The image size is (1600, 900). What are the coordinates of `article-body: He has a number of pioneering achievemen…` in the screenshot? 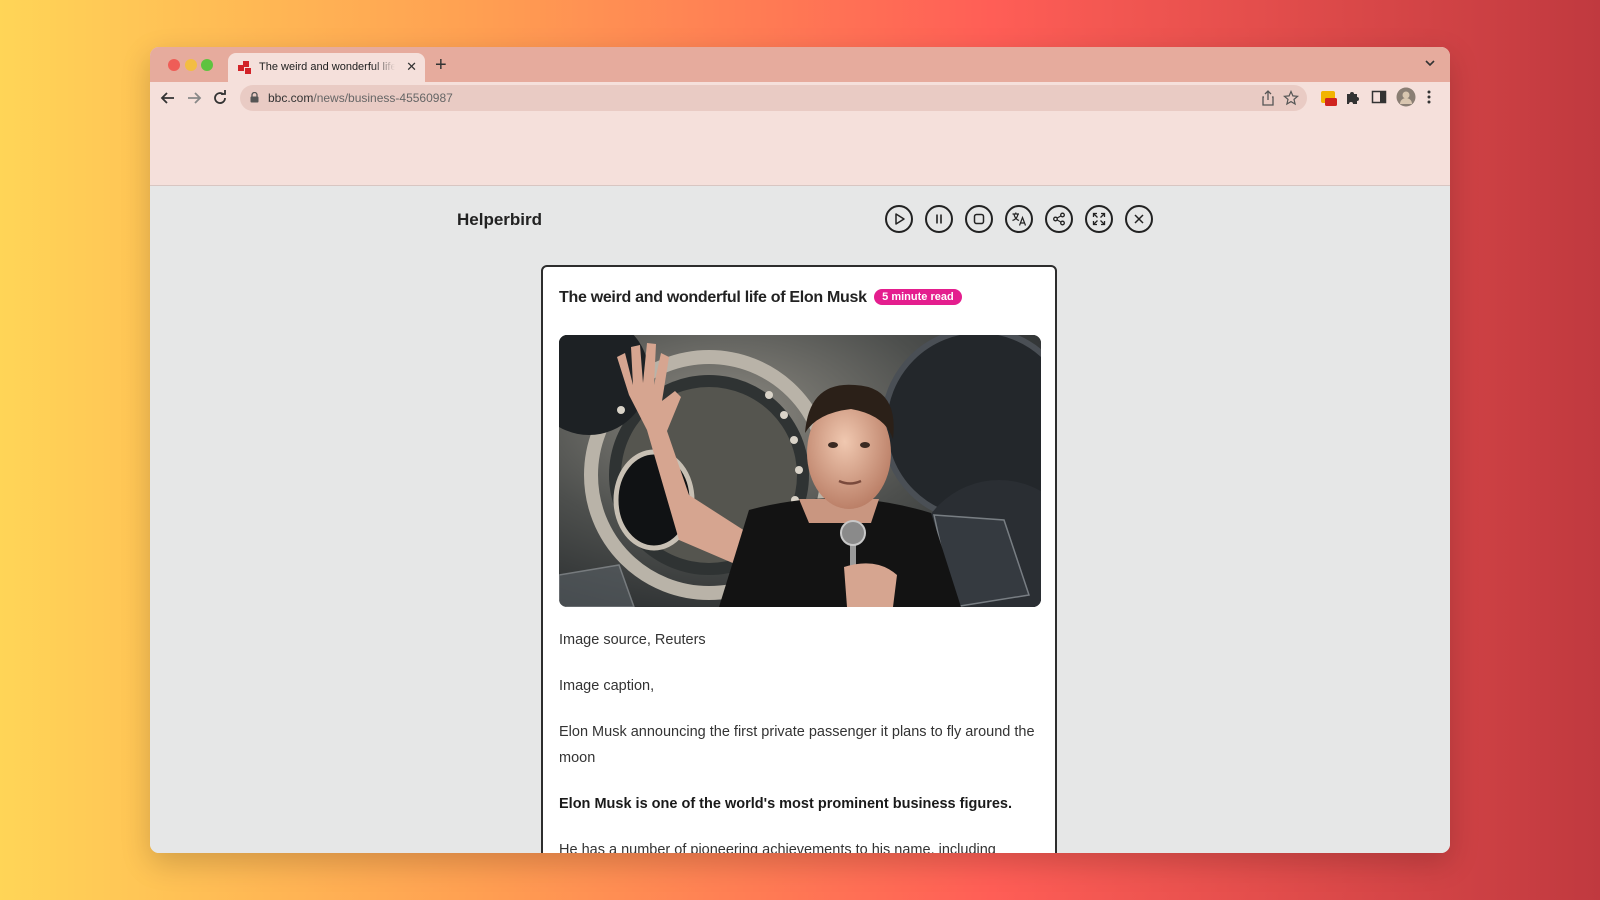 It's located at (777, 847).